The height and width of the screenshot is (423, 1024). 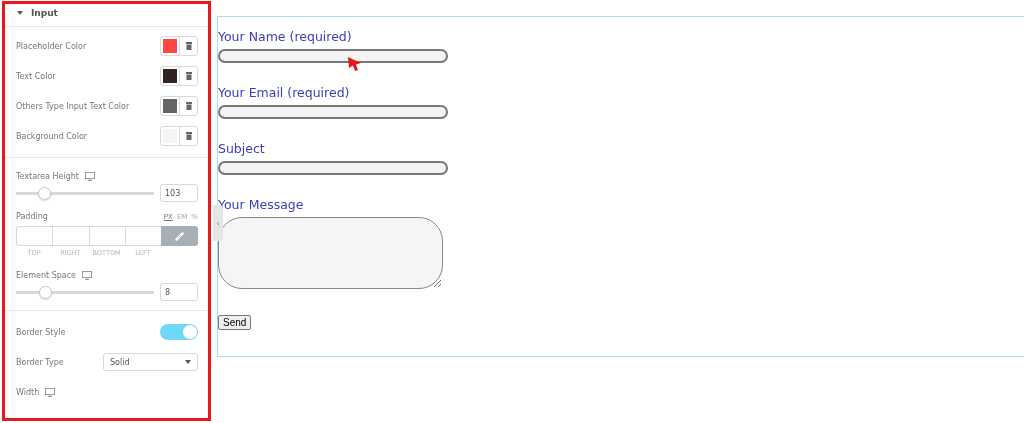 What do you see at coordinates (52, 136) in the screenshot?
I see `setting-label: Background Color` at bounding box center [52, 136].